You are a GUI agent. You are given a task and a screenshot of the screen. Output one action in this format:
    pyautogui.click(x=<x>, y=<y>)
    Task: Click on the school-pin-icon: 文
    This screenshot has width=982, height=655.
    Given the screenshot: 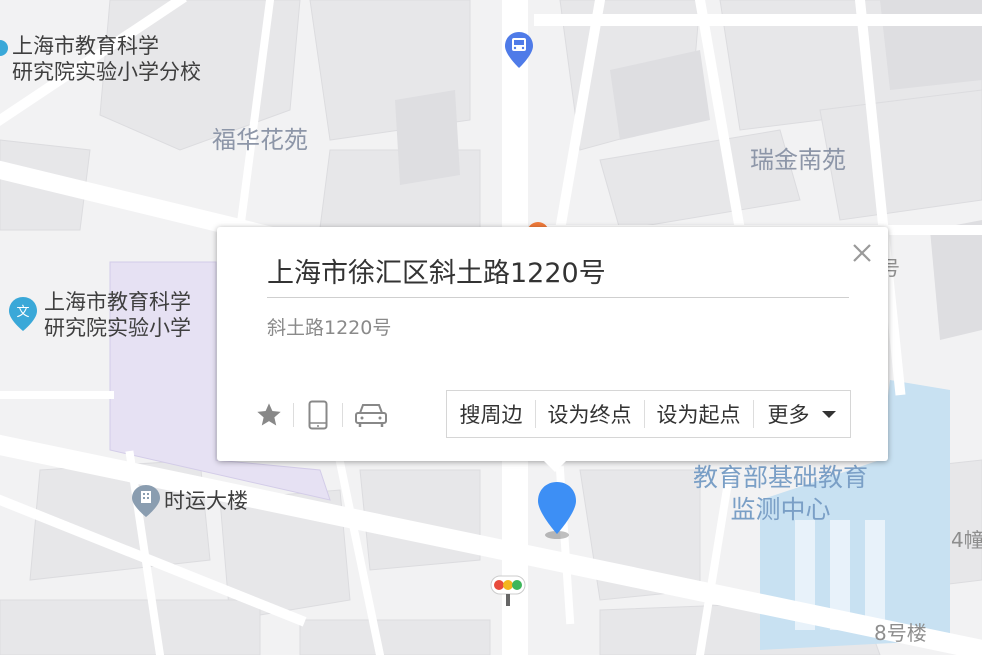 What is the action you would take?
    pyautogui.click(x=23, y=316)
    